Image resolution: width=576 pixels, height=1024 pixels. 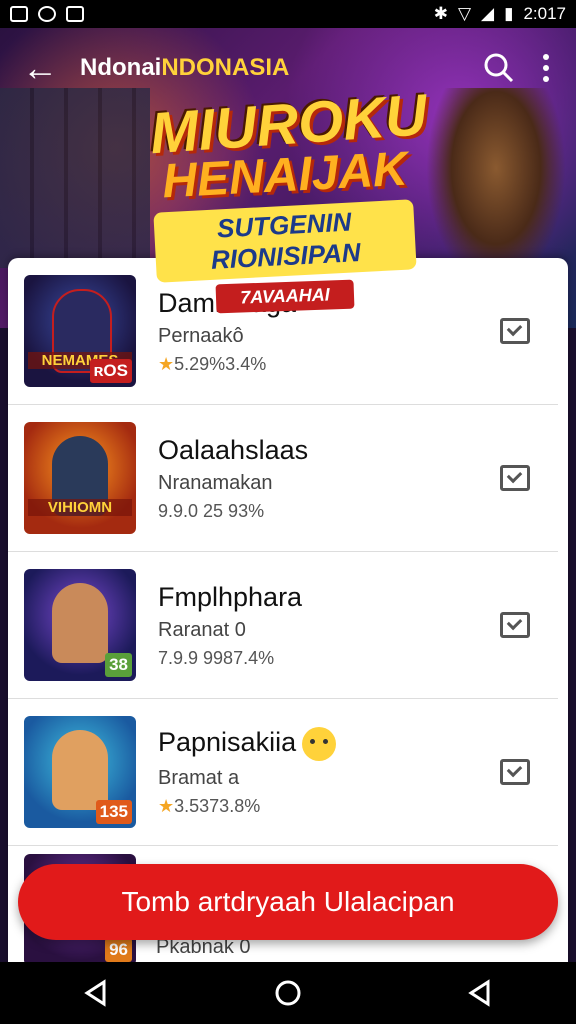 I want to click on game-info: Fmplhphara Raranat 0 7.9.9 9987.4%, so click(x=329, y=625).